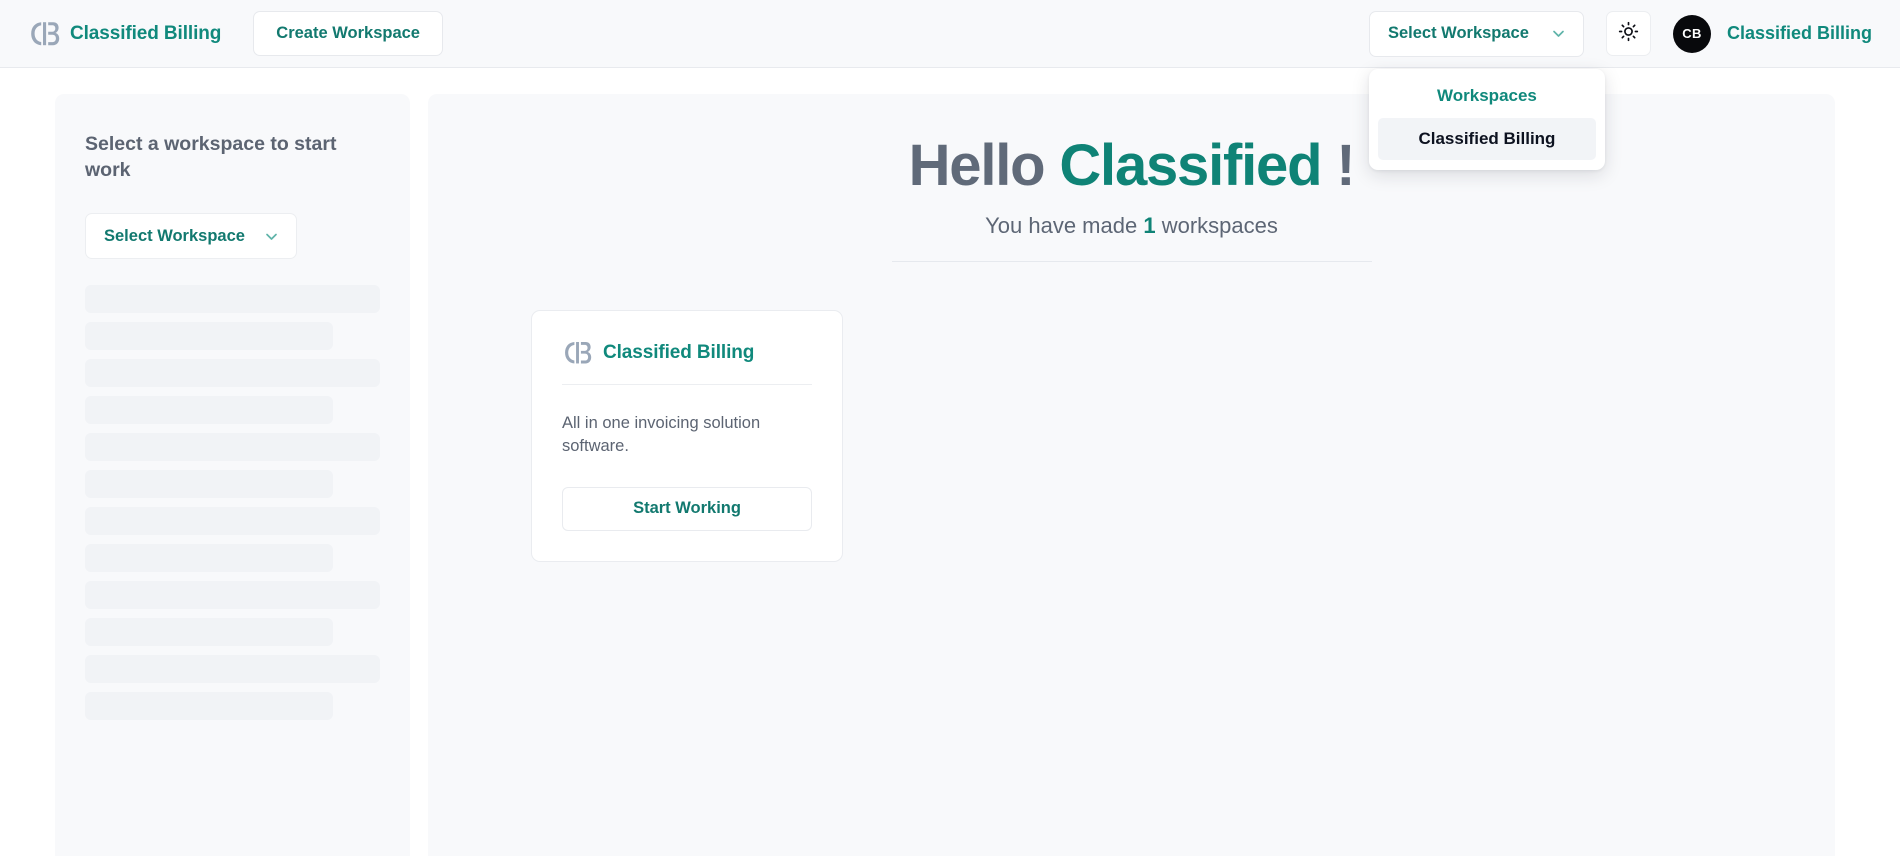 Image resolution: width=1900 pixels, height=856 pixels. What do you see at coordinates (1149, 225) in the screenshot?
I see `workspace-count: 1` at bounding box center [1149, 225].